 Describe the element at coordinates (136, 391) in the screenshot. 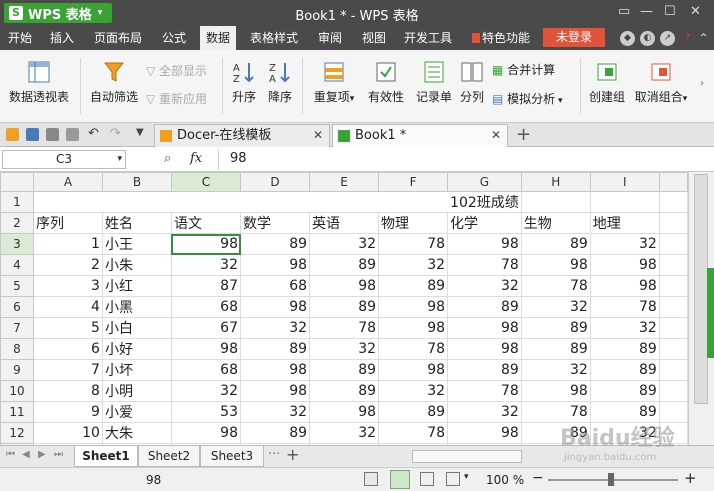

I see `cell-name: 小明` at that location.